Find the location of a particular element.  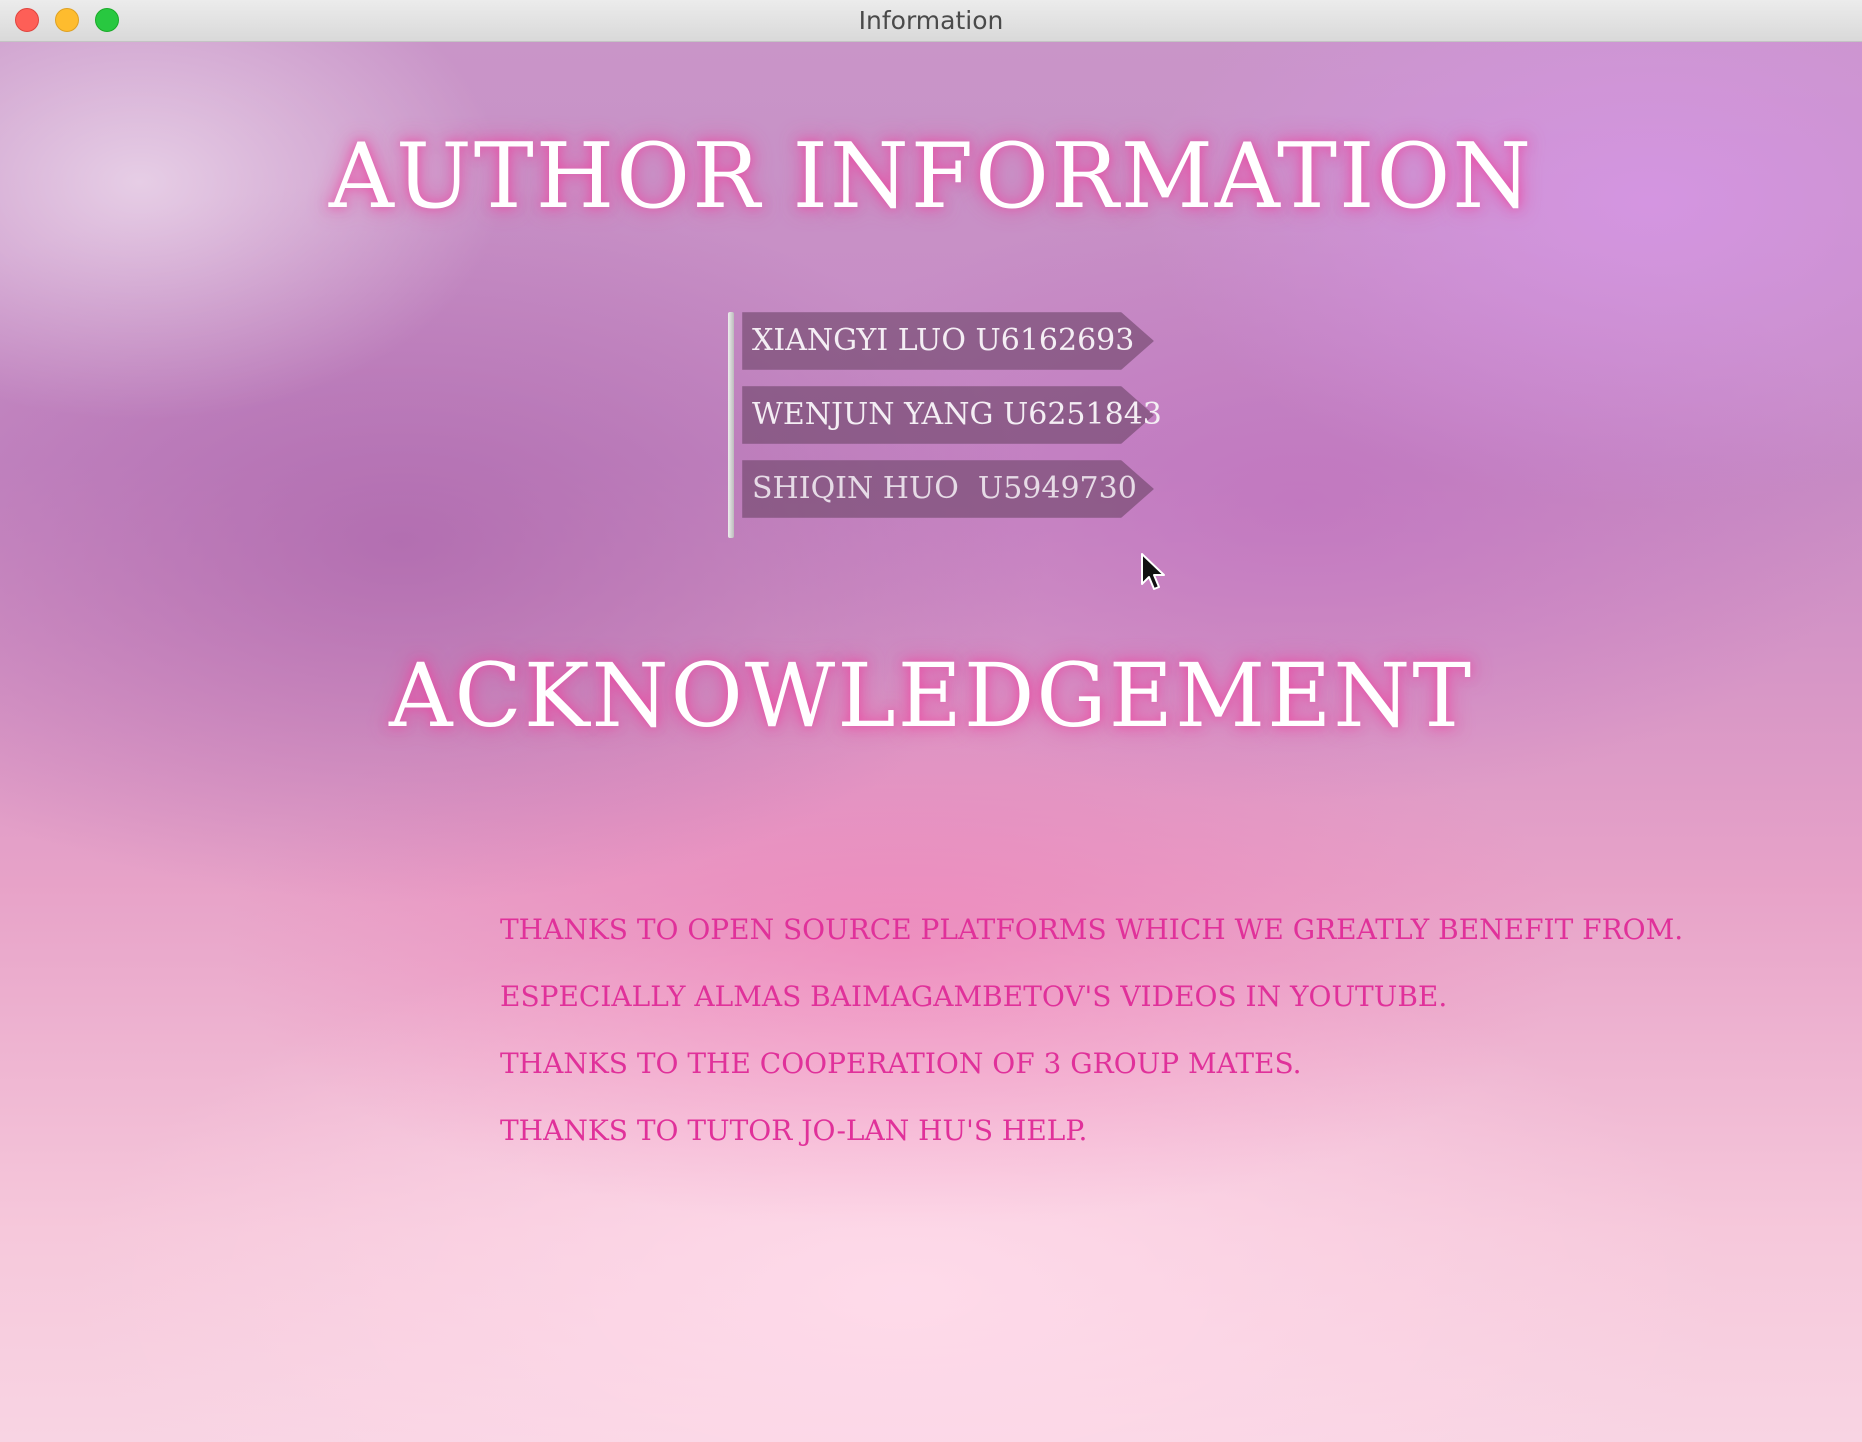

mouse-cursor-icon is located at coordinates (1153, 571).